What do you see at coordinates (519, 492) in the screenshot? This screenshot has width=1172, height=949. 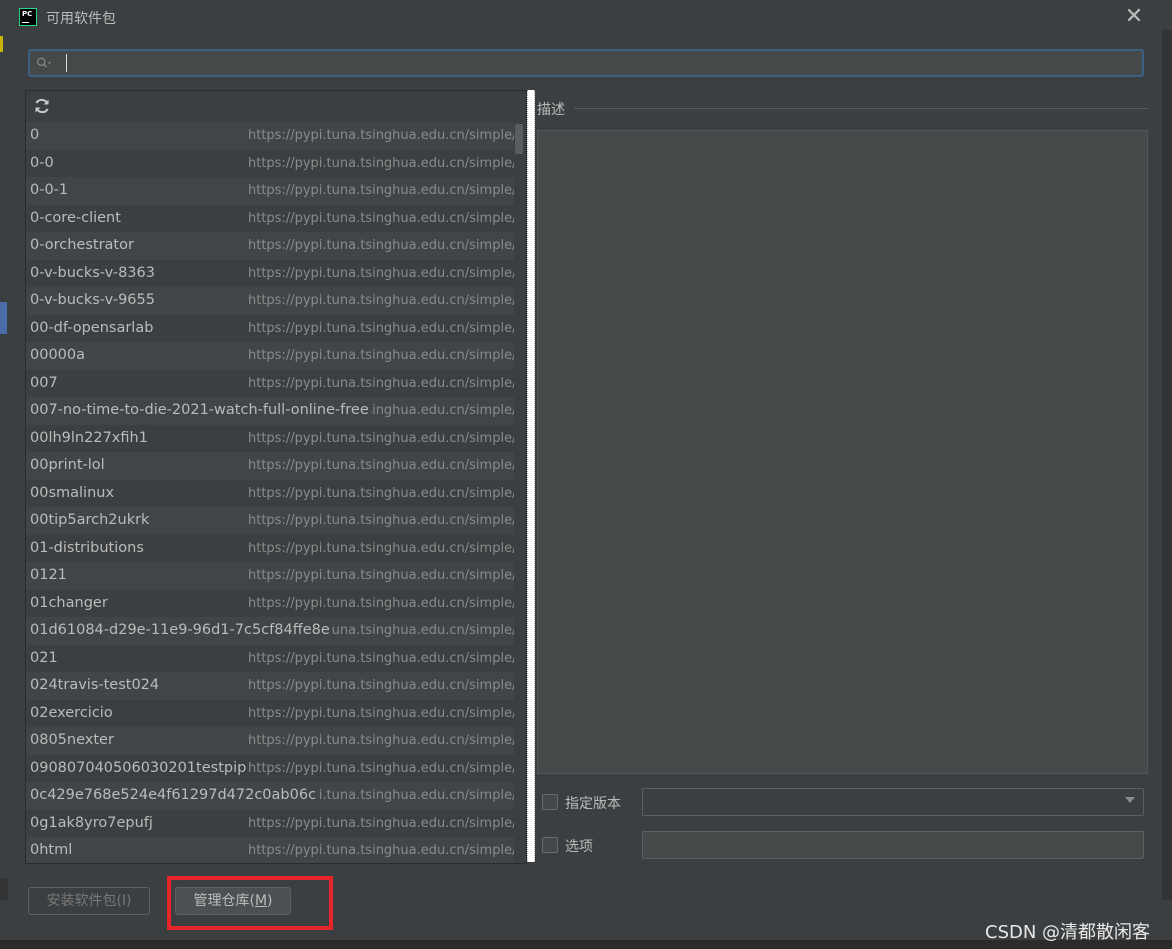 I see `package-list-scrollbar` at bounding box center [519, 492].